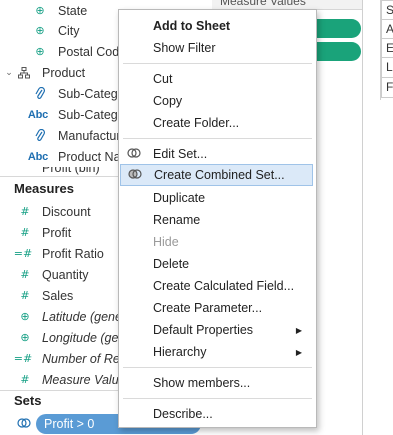  Describe the element at coordinates (387, 10) in the screenshot. I see `legend-item: S` at that location.